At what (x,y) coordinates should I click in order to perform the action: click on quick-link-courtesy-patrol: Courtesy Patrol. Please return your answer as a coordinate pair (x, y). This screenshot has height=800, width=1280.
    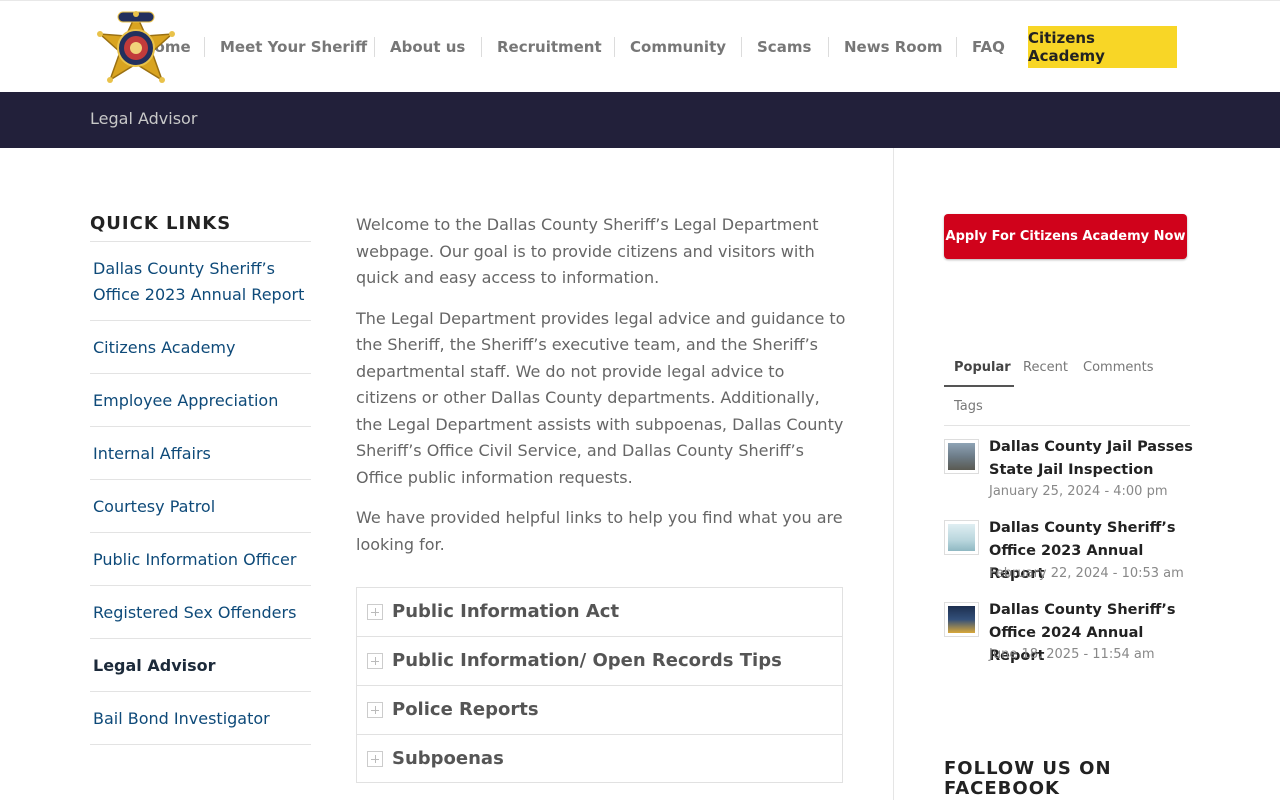
    Looking at the image, I should click on (200, 505).